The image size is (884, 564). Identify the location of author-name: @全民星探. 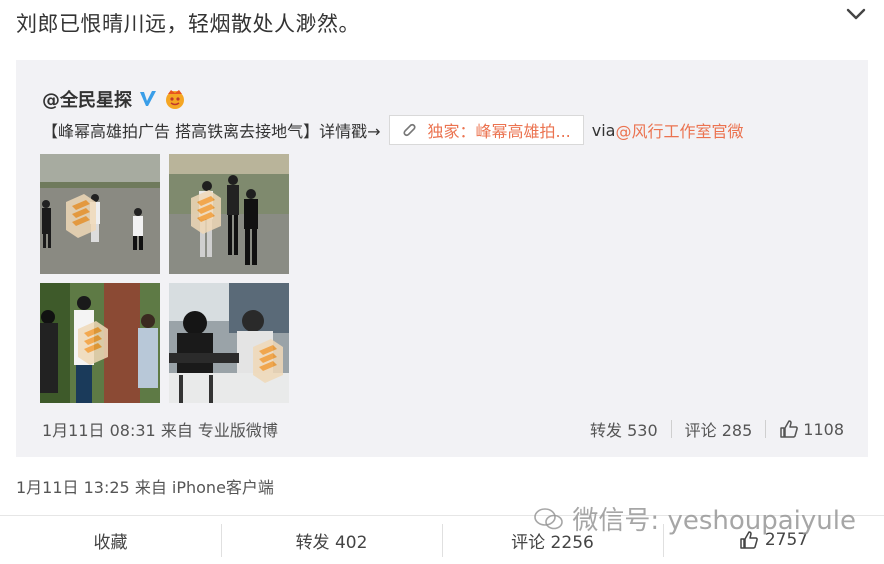
(87, 99).